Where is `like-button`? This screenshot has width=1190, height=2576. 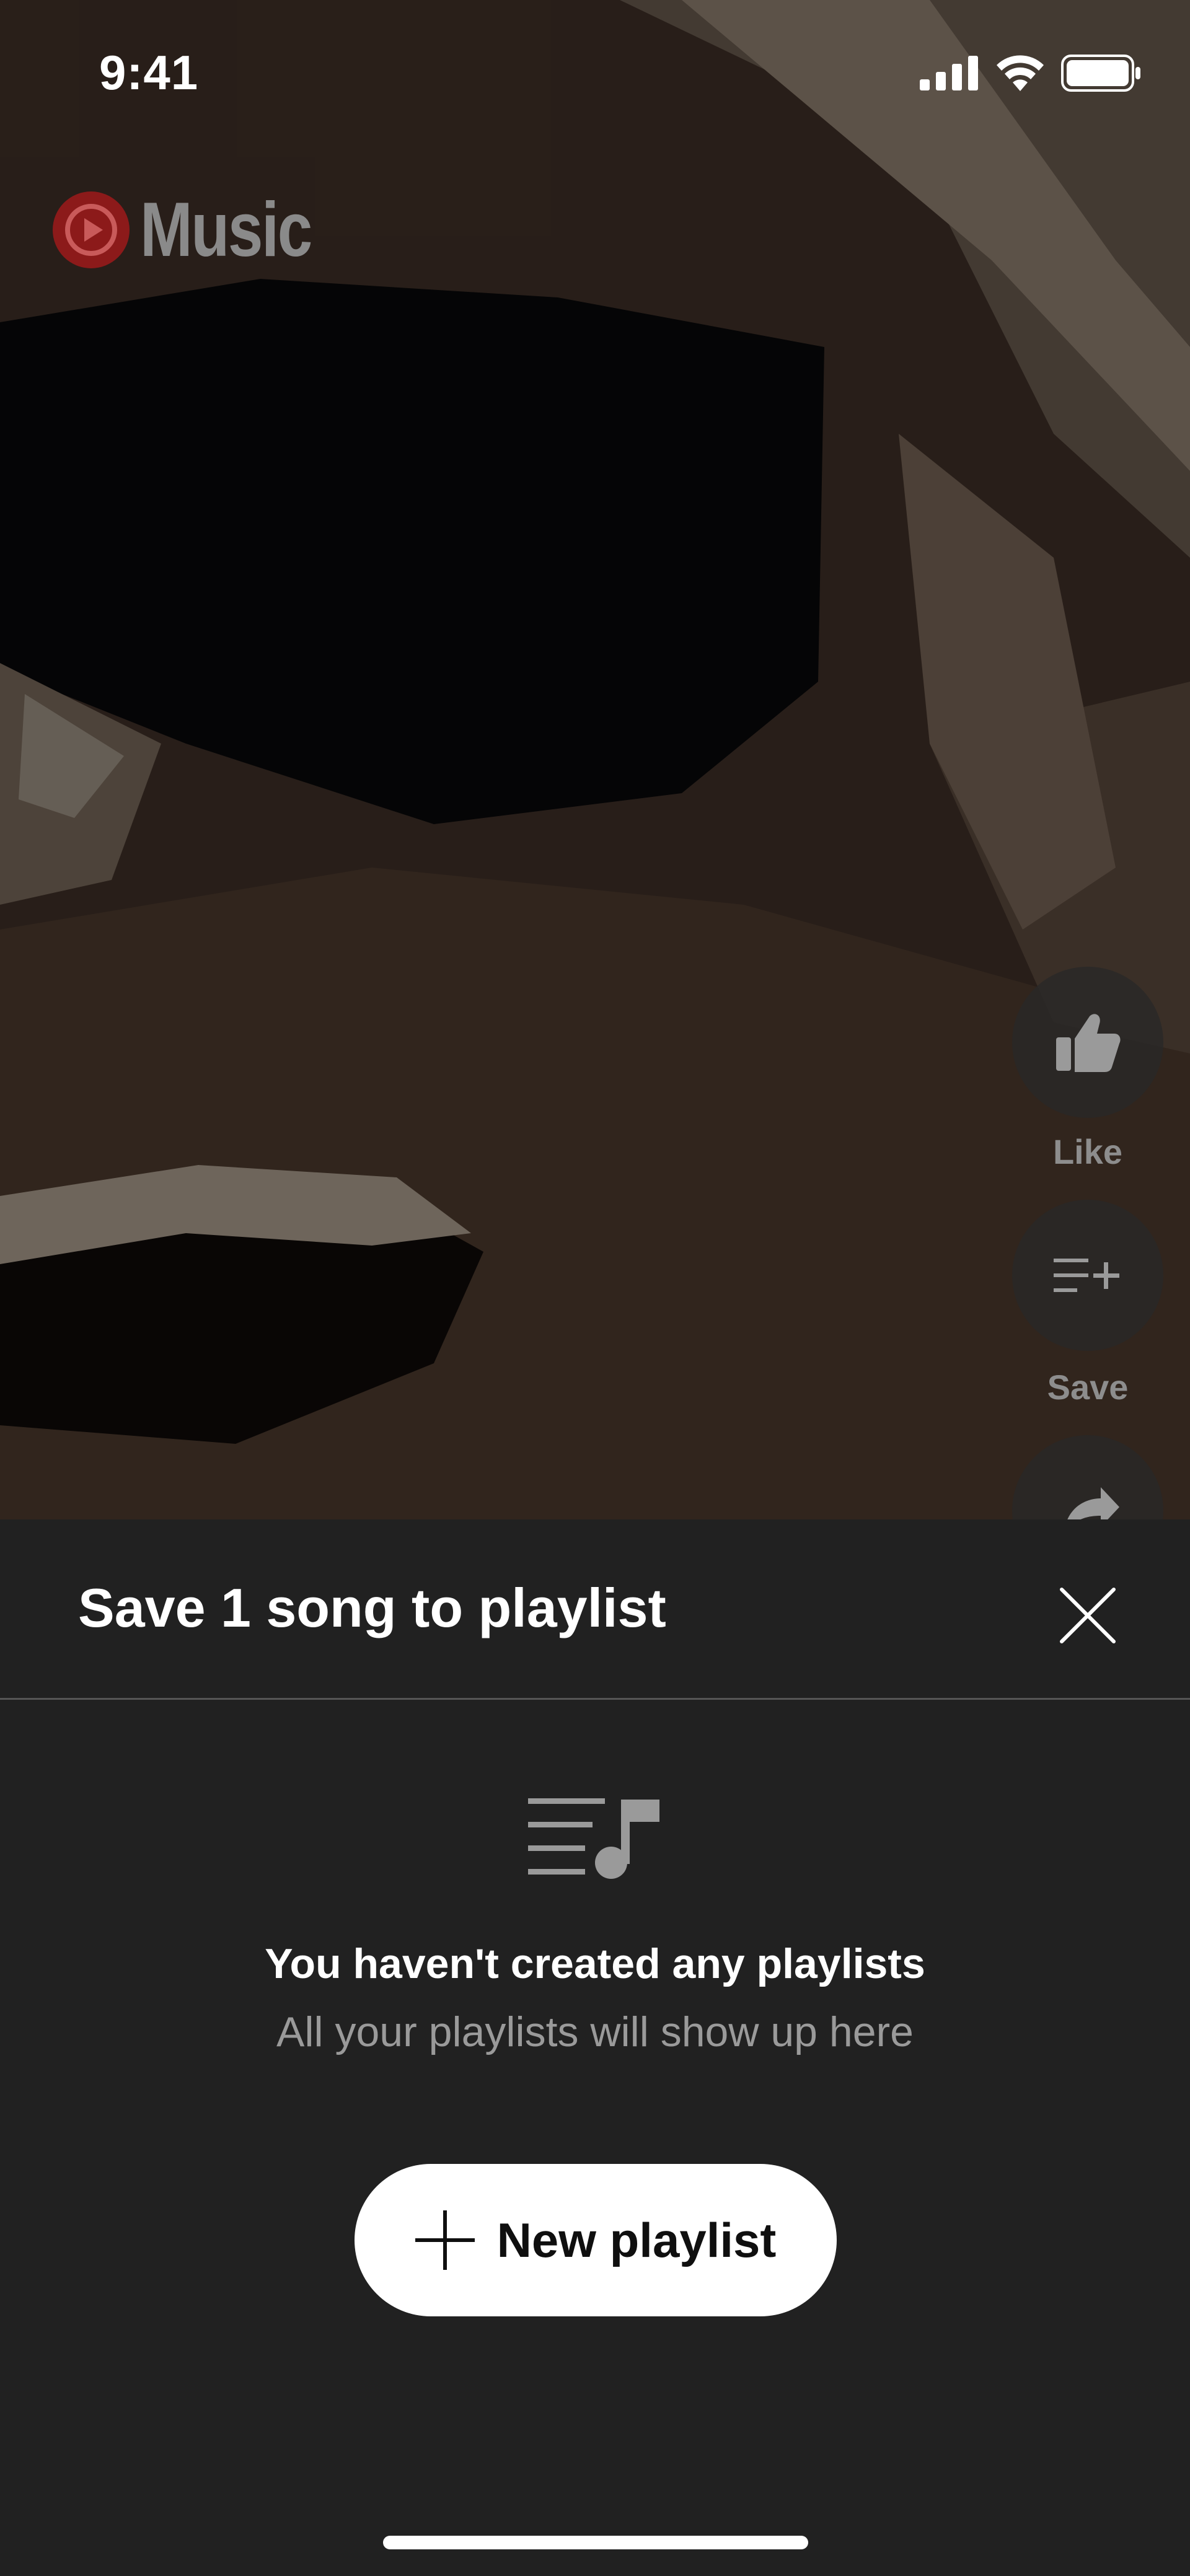 like-button is located at coordinates (1087, 1042).